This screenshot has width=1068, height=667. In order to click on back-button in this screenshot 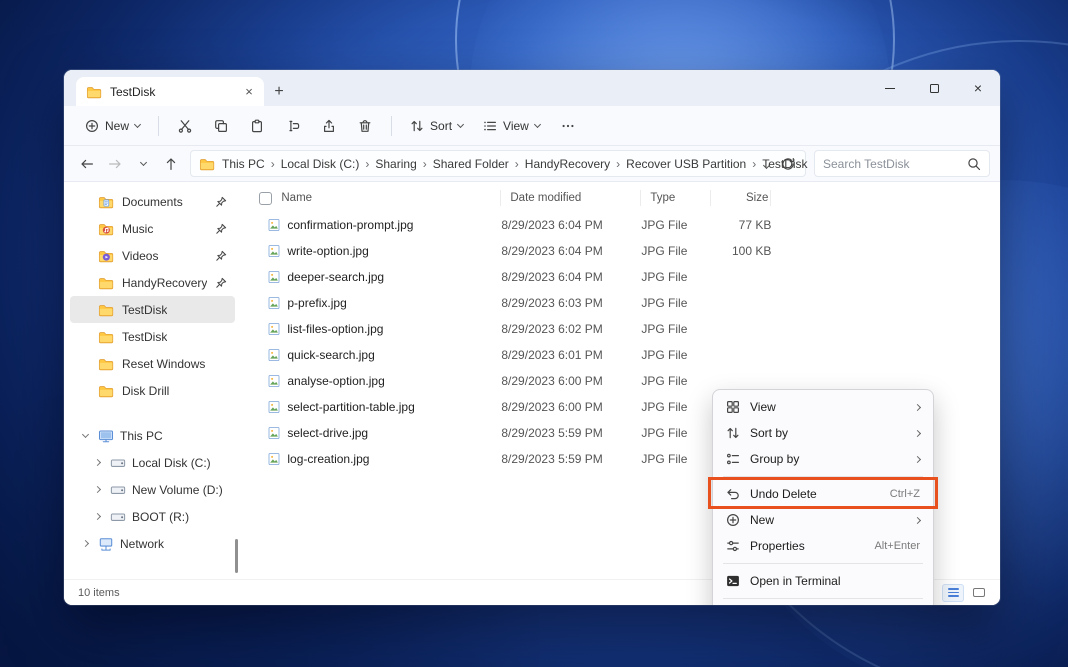, I will do `click(87, 164)`.